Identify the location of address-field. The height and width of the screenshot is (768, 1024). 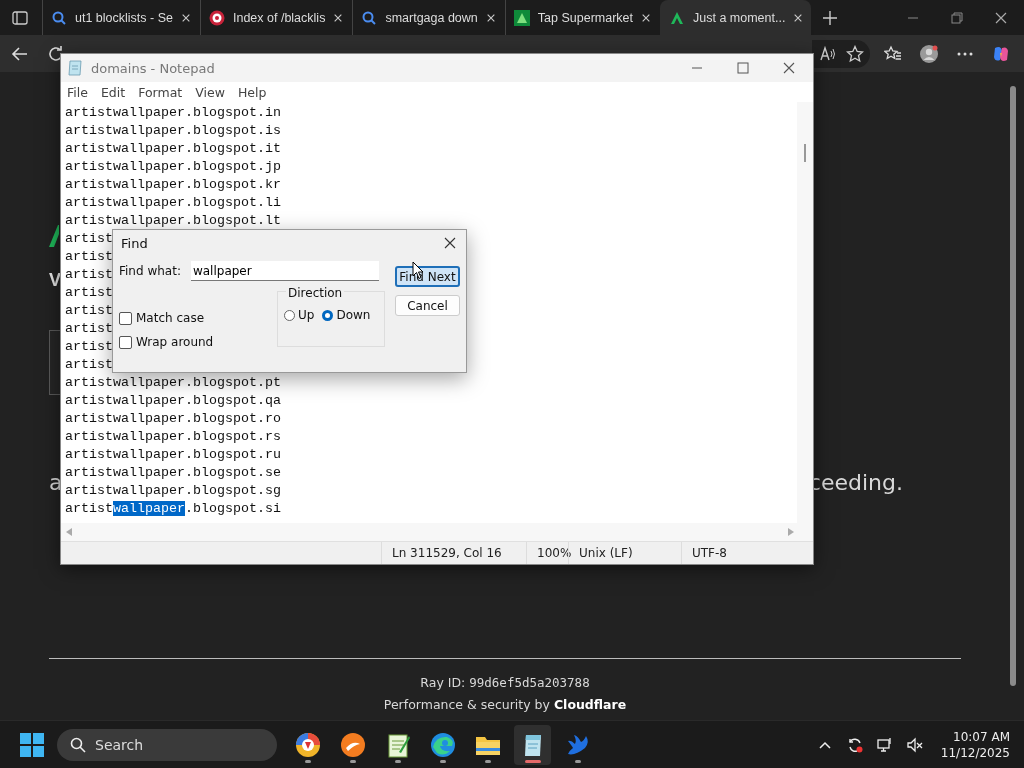
(841, 53).